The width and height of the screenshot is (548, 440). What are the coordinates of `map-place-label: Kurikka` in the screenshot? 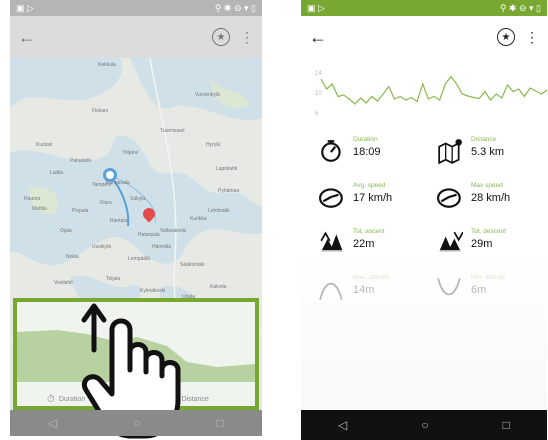 It's located at (198, 219).